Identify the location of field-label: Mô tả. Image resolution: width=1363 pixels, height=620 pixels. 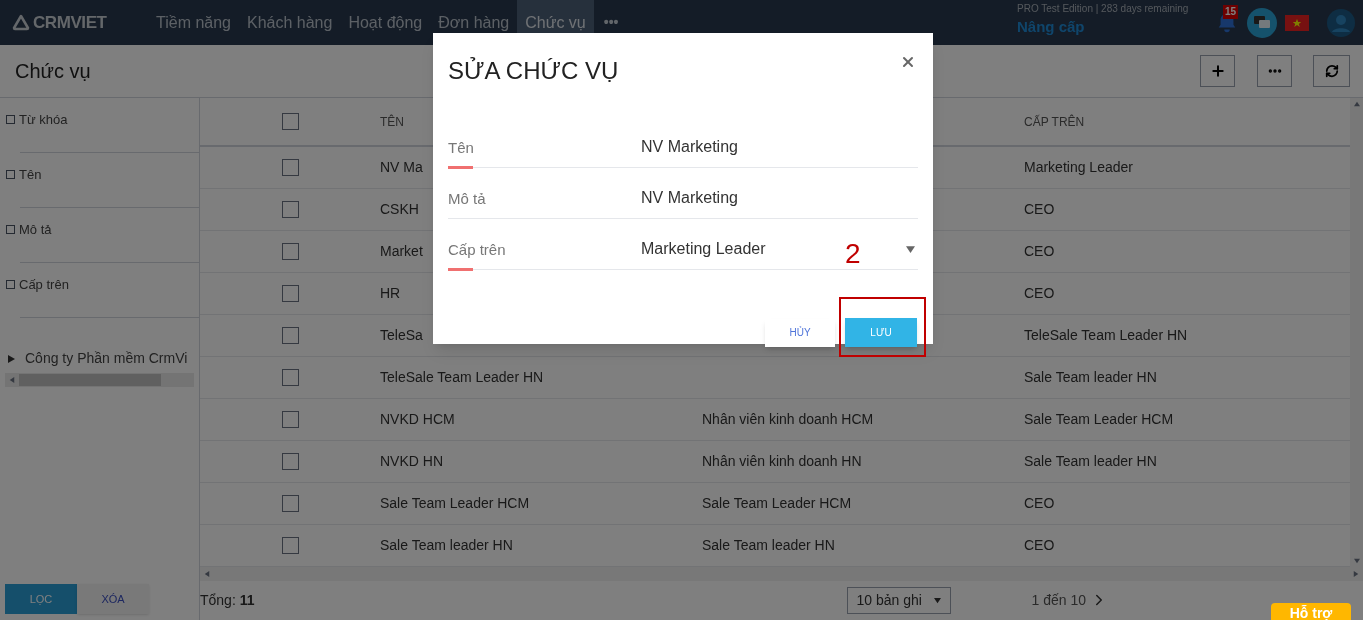
(467, 198).